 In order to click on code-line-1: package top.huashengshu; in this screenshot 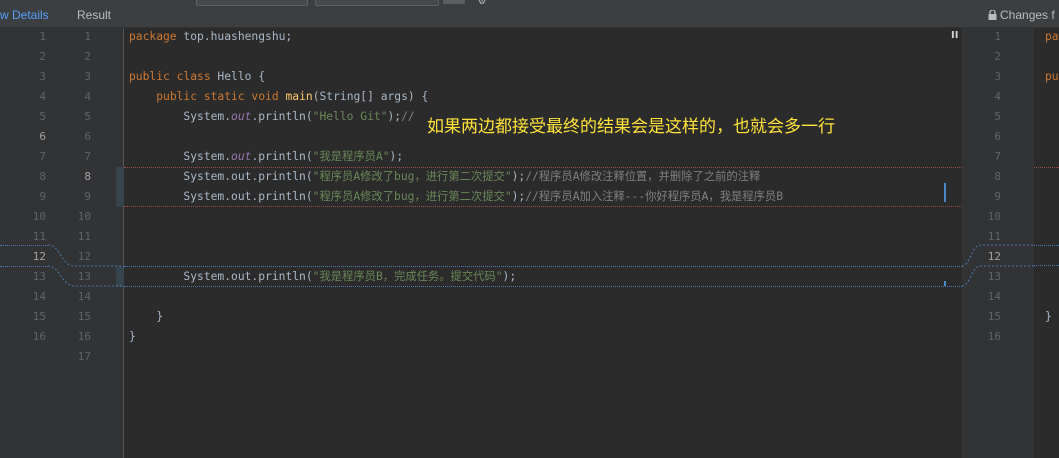, I will do `click(211, 36)`.